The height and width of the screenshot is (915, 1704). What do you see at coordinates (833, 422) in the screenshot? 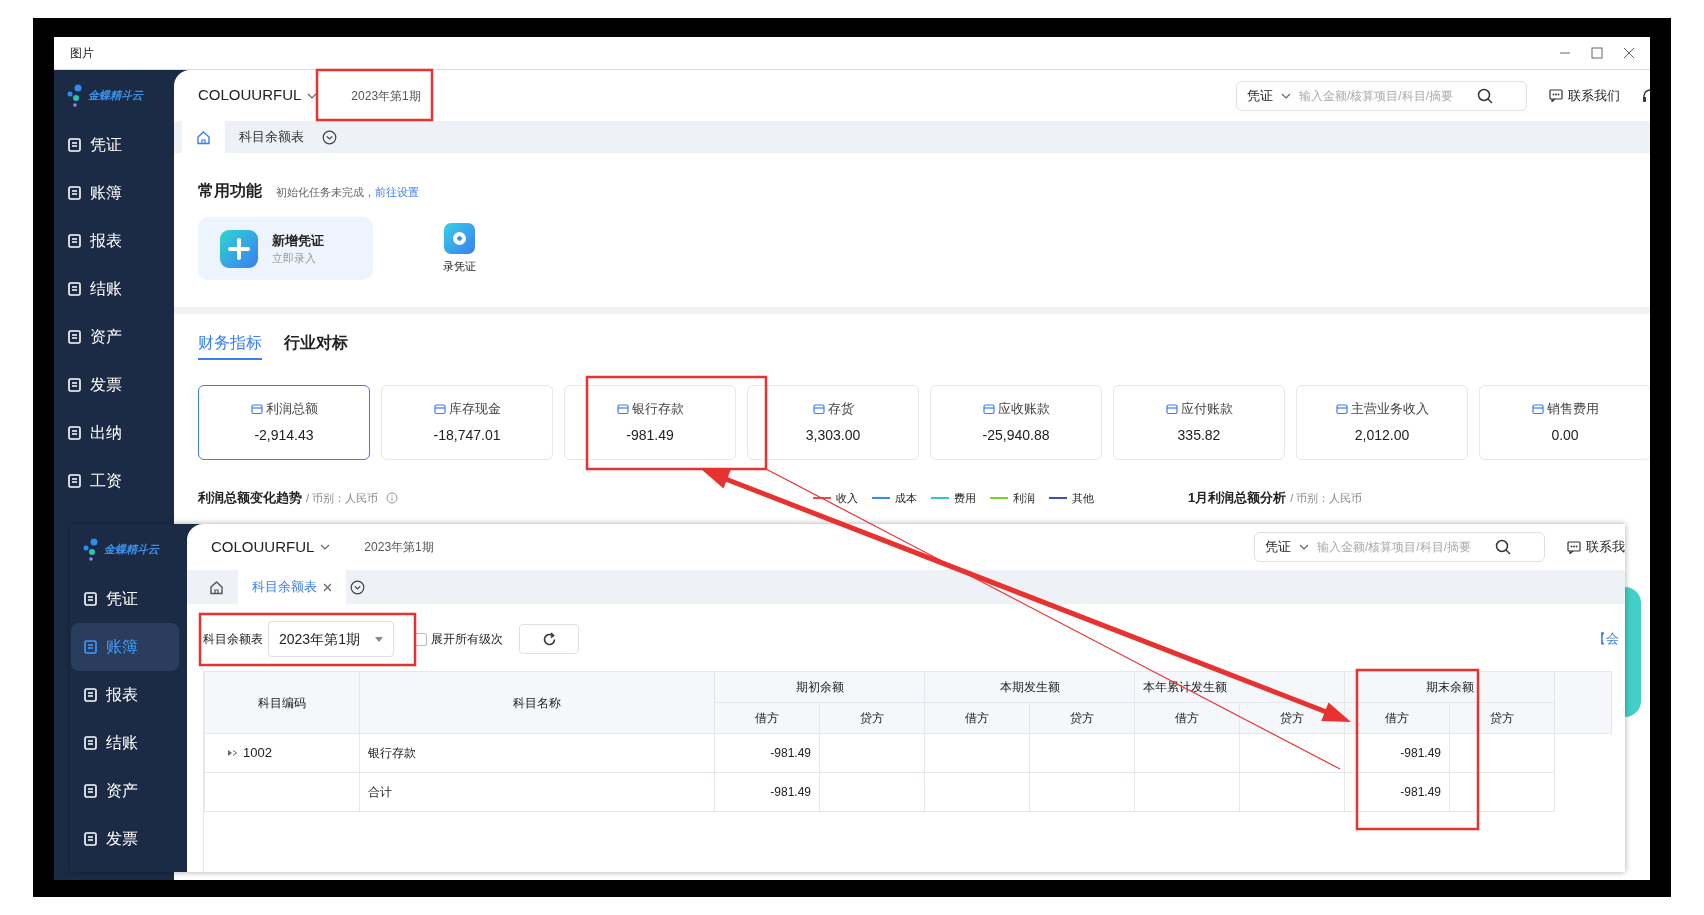
I see `metric-card: 存货 3,303.00` at bounding box center [833, 422].